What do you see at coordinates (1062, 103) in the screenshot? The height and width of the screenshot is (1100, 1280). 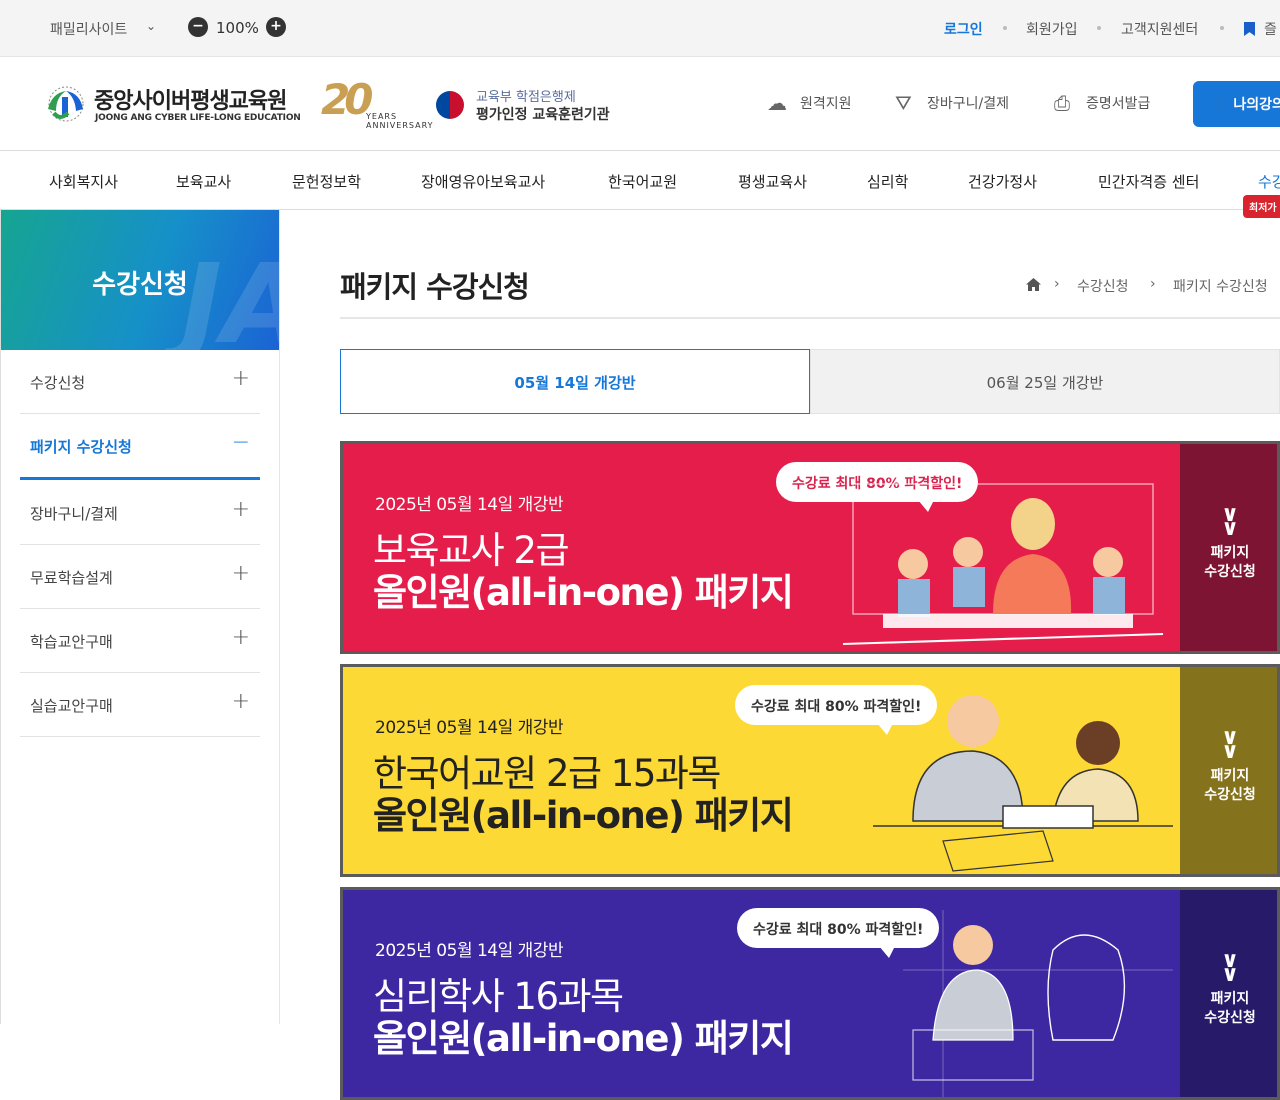 I see `printer-icon: ⎙` at bounding box center [1062, 103].